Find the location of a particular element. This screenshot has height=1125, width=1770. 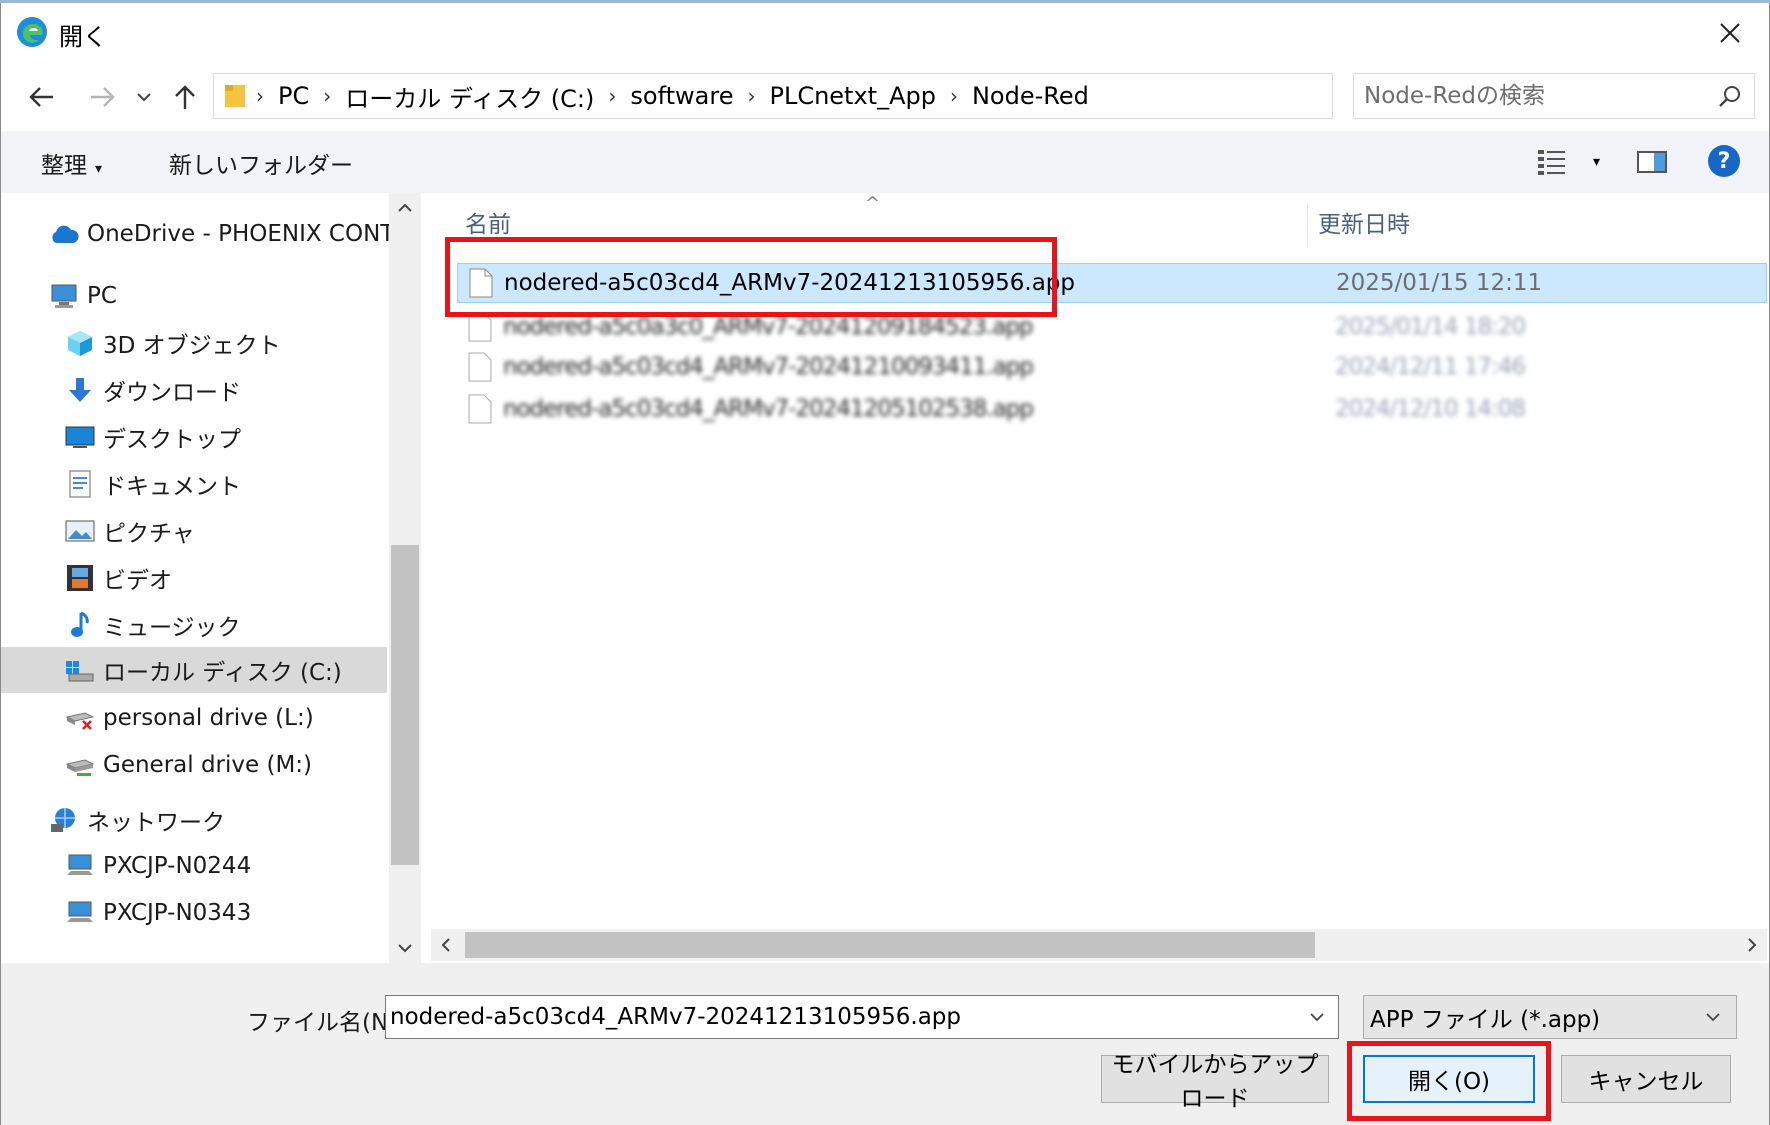

nav-item-label: General drive (M:) is located at coordinates (208, 765).